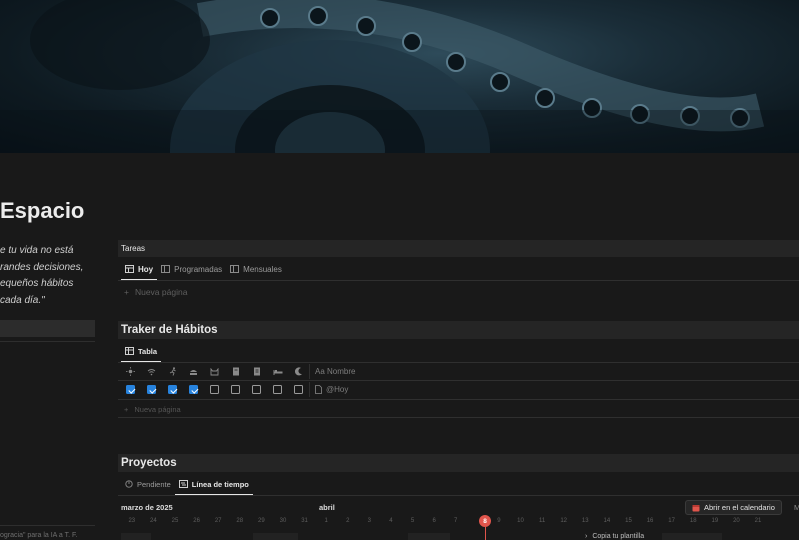  Describe the element at coordinates (485, 521) in the screenshot. I see `today-marker: 8` at that location.